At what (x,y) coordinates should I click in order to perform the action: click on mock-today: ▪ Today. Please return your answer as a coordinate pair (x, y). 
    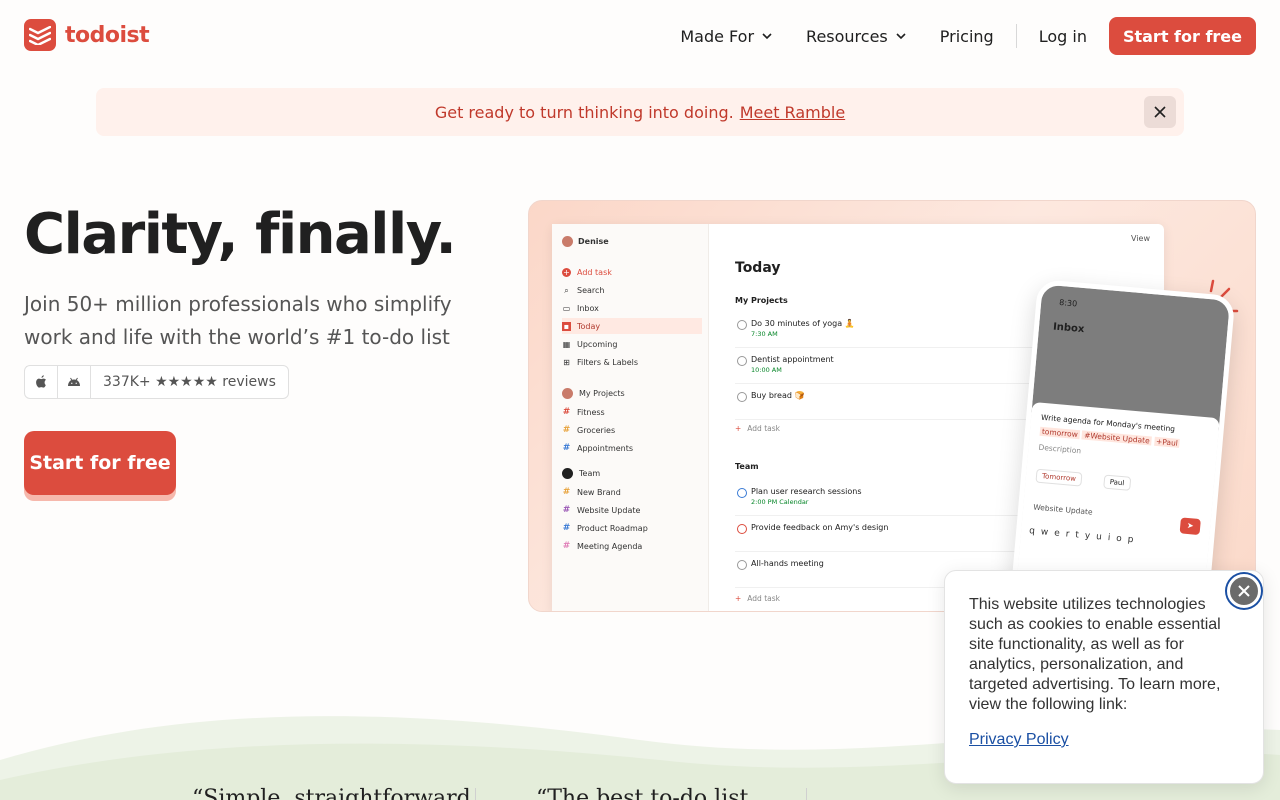
    Looking at the image, I should click on (632, 326).